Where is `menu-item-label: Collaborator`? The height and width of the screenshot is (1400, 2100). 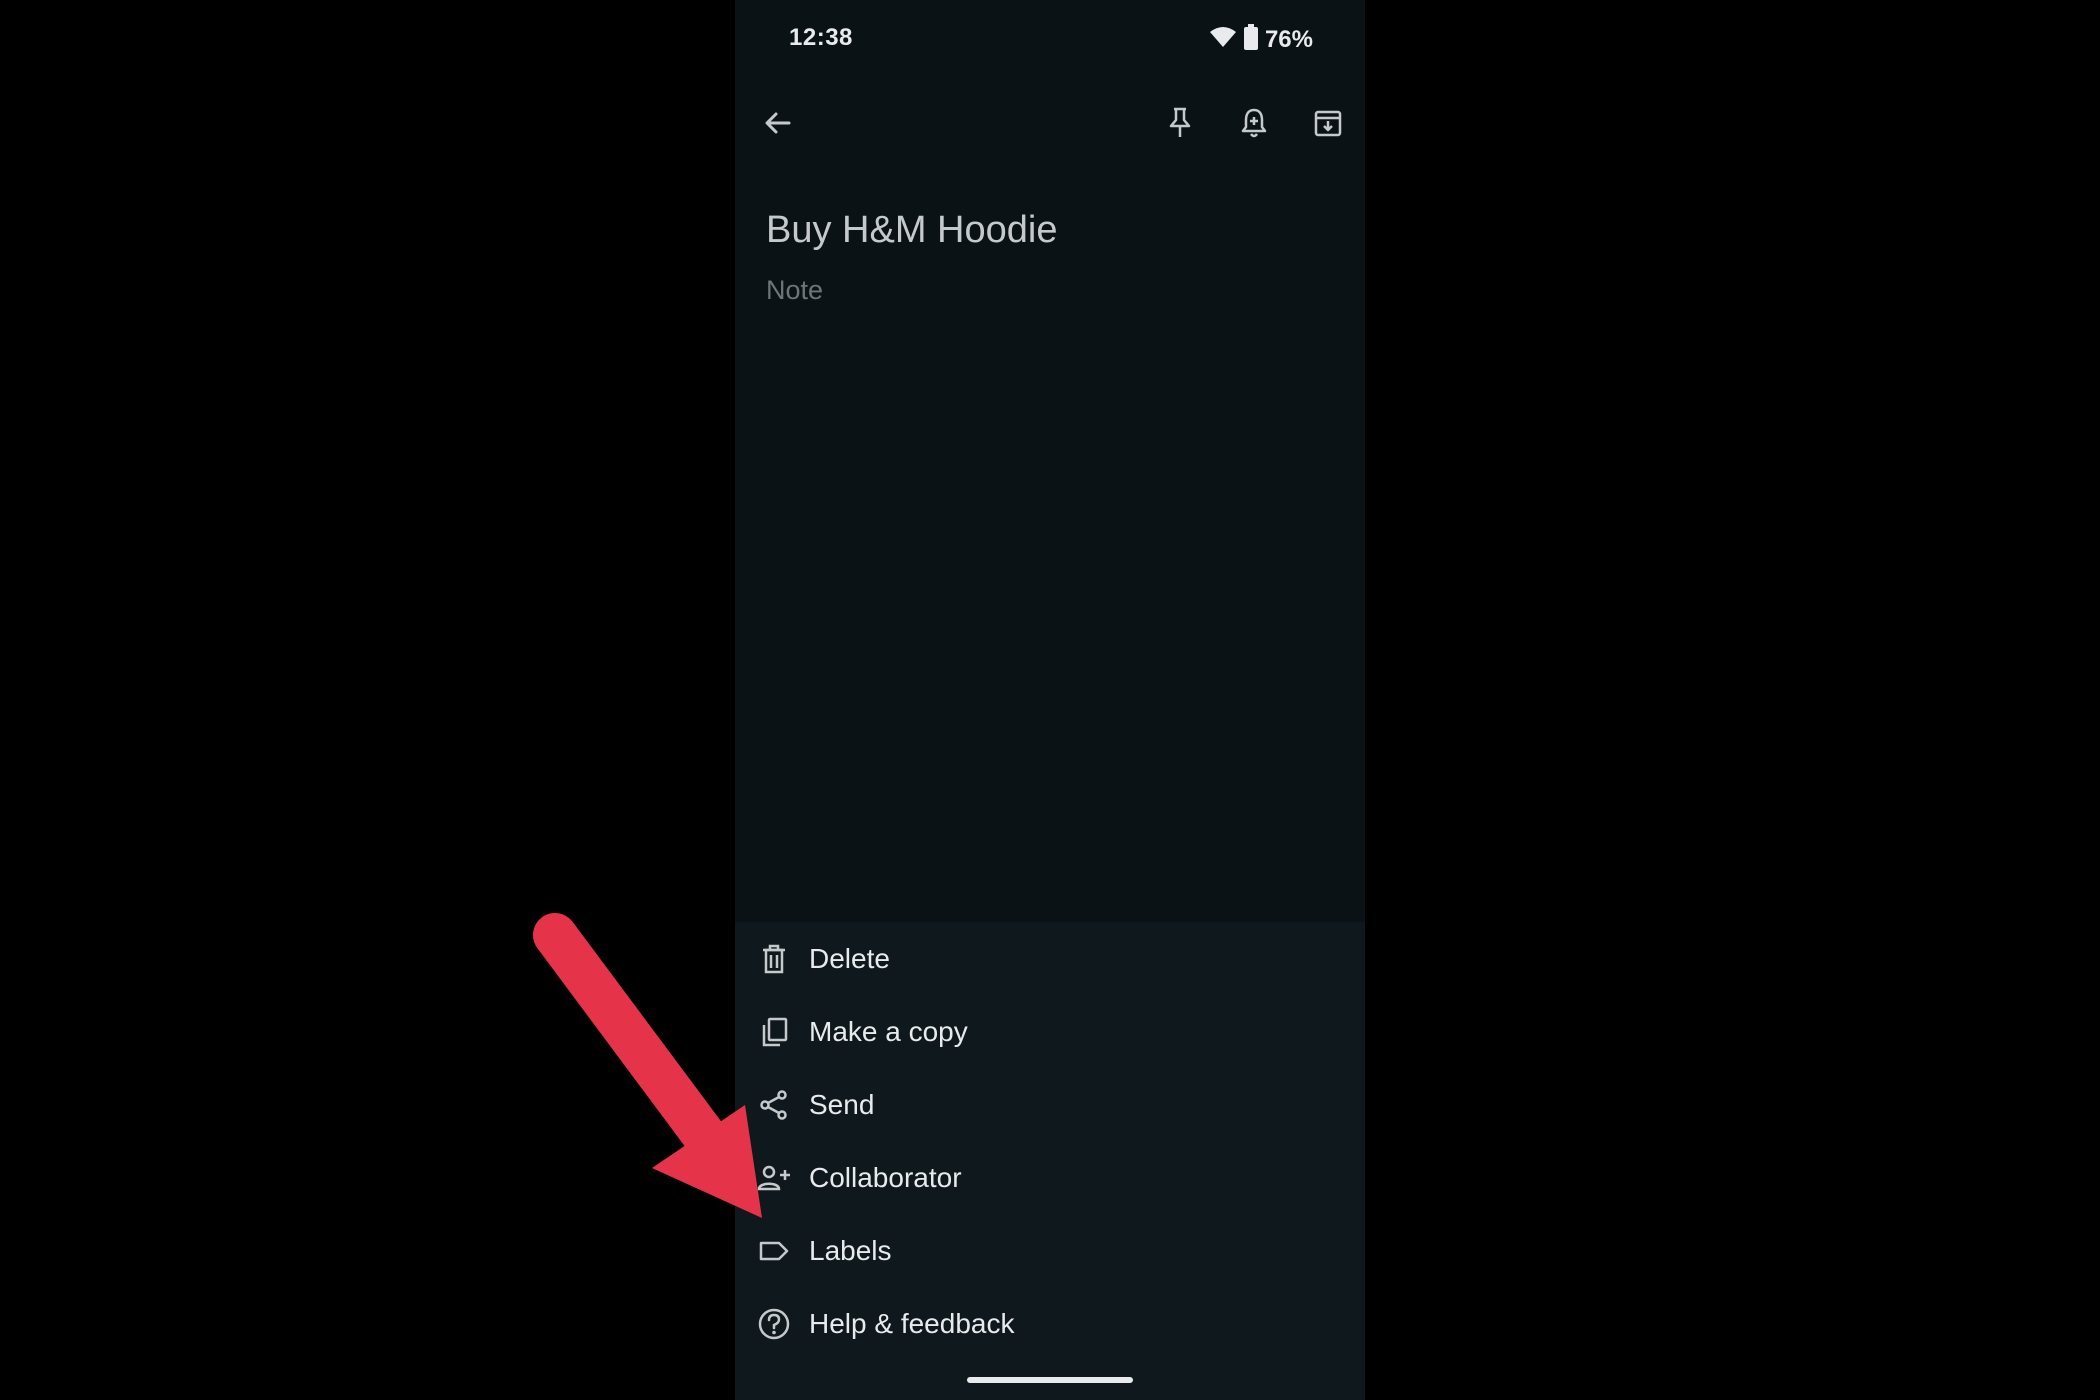 menu-item-label: Collaborator is located at coordinates (885, 1177).